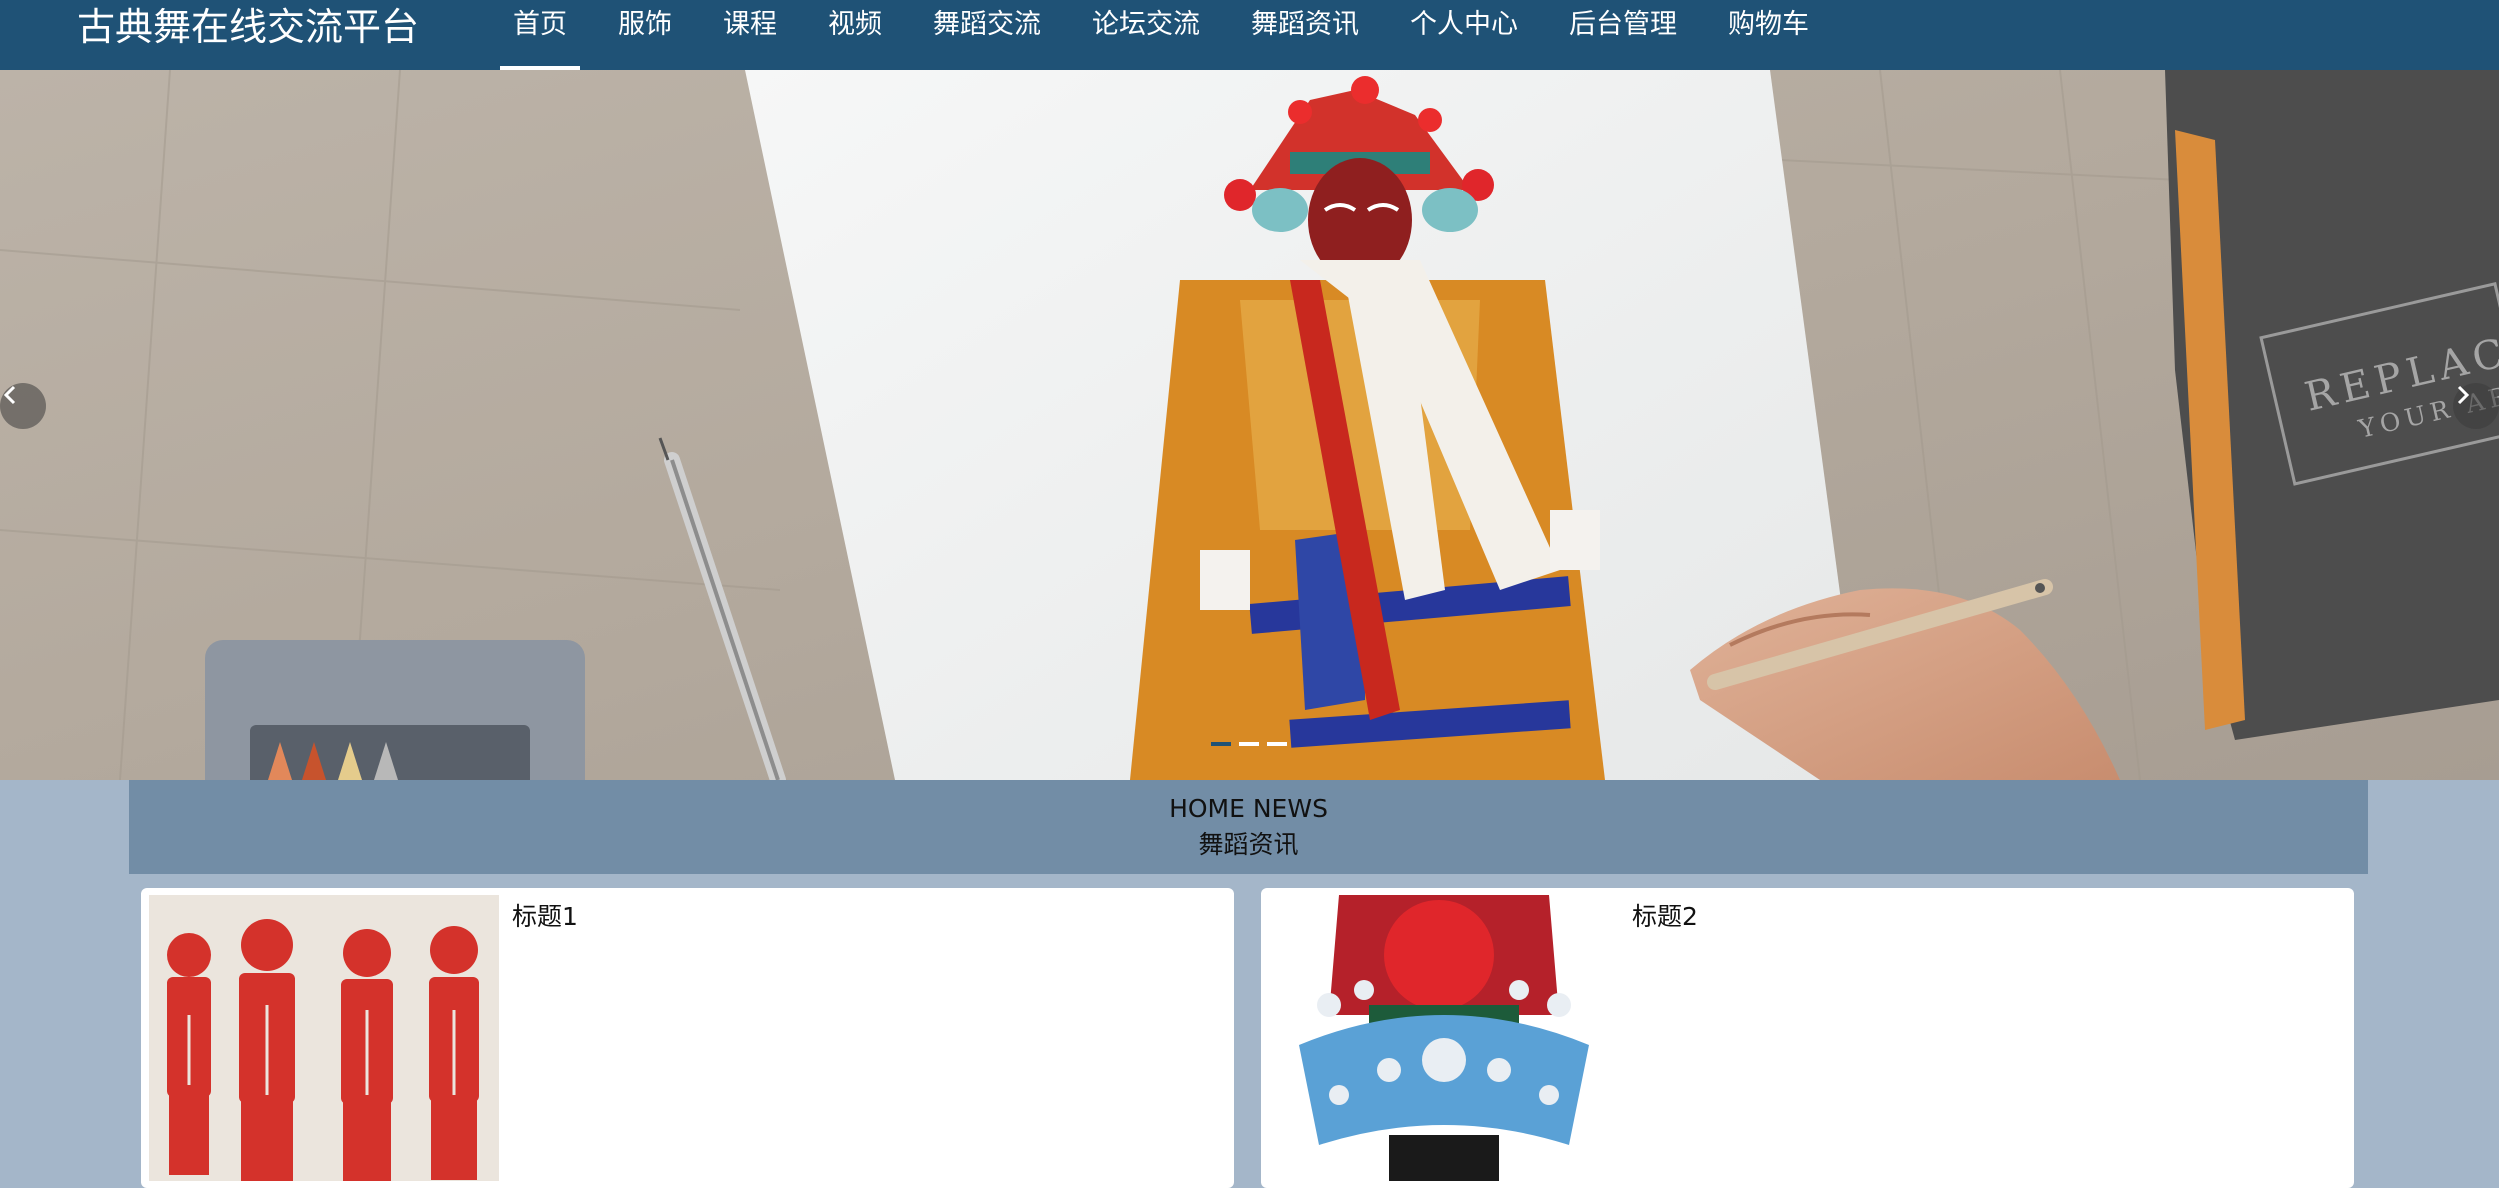  I want to click on news-card: 标题2, so click(1807, 1038).